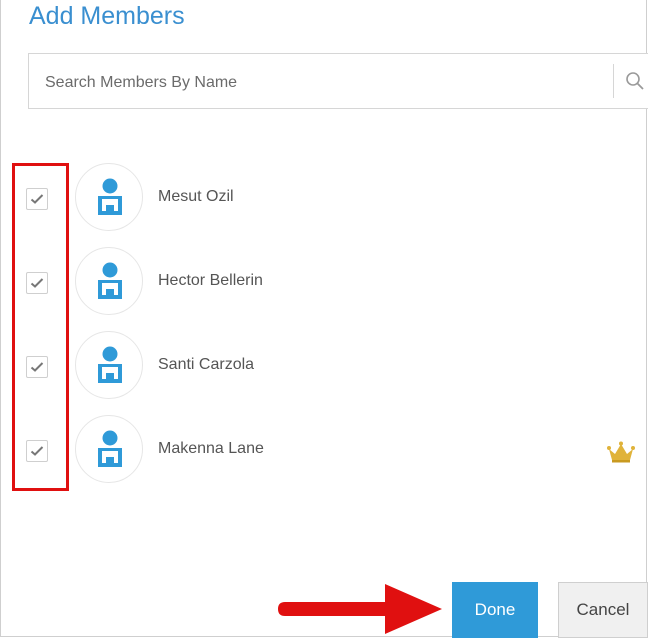  I want to click on search-input, so click(325, 83).